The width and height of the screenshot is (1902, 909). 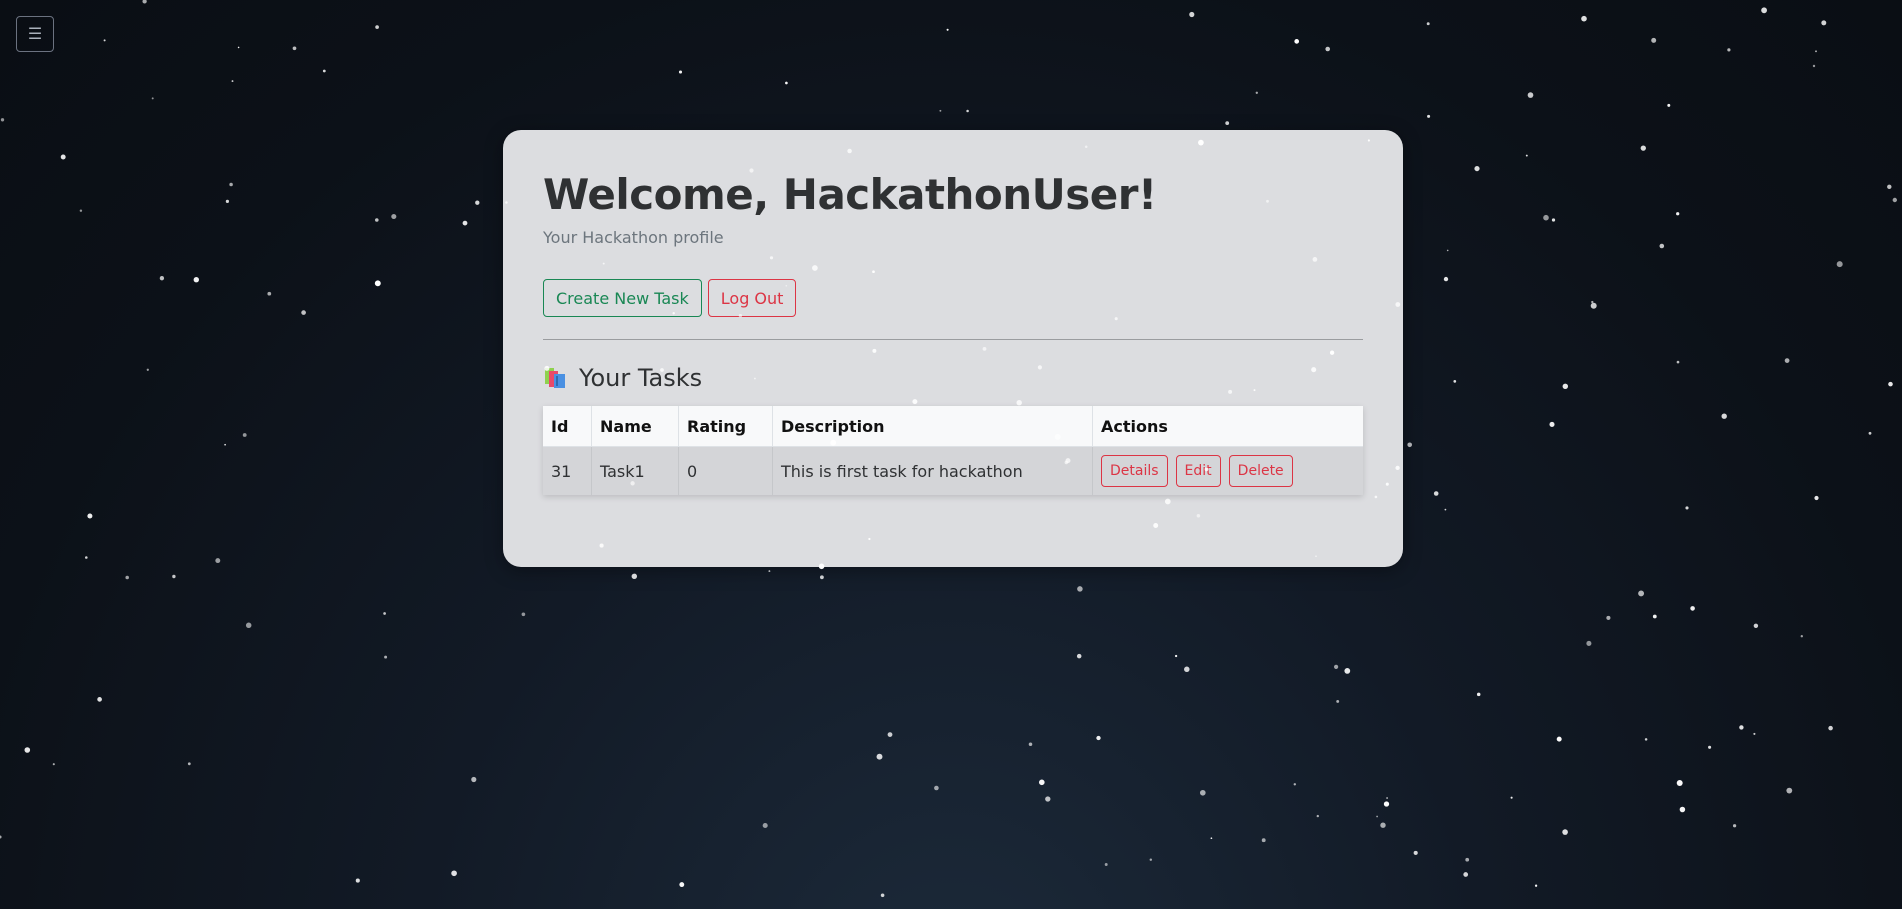 What do you see at coordinates (725, 427) in the screenshot?
I see `column-header-rating: Rating` at bounding box center [725, 427].